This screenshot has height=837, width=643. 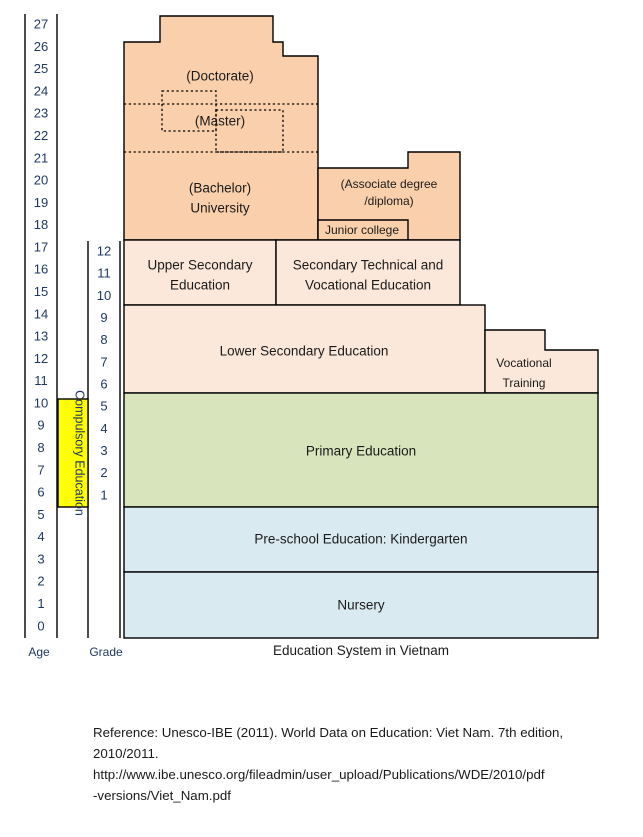 What do you see at coordinates (104, 251) in the screenshot?
I see `grade-tick-12: 12` at bounding box center [104, 251].